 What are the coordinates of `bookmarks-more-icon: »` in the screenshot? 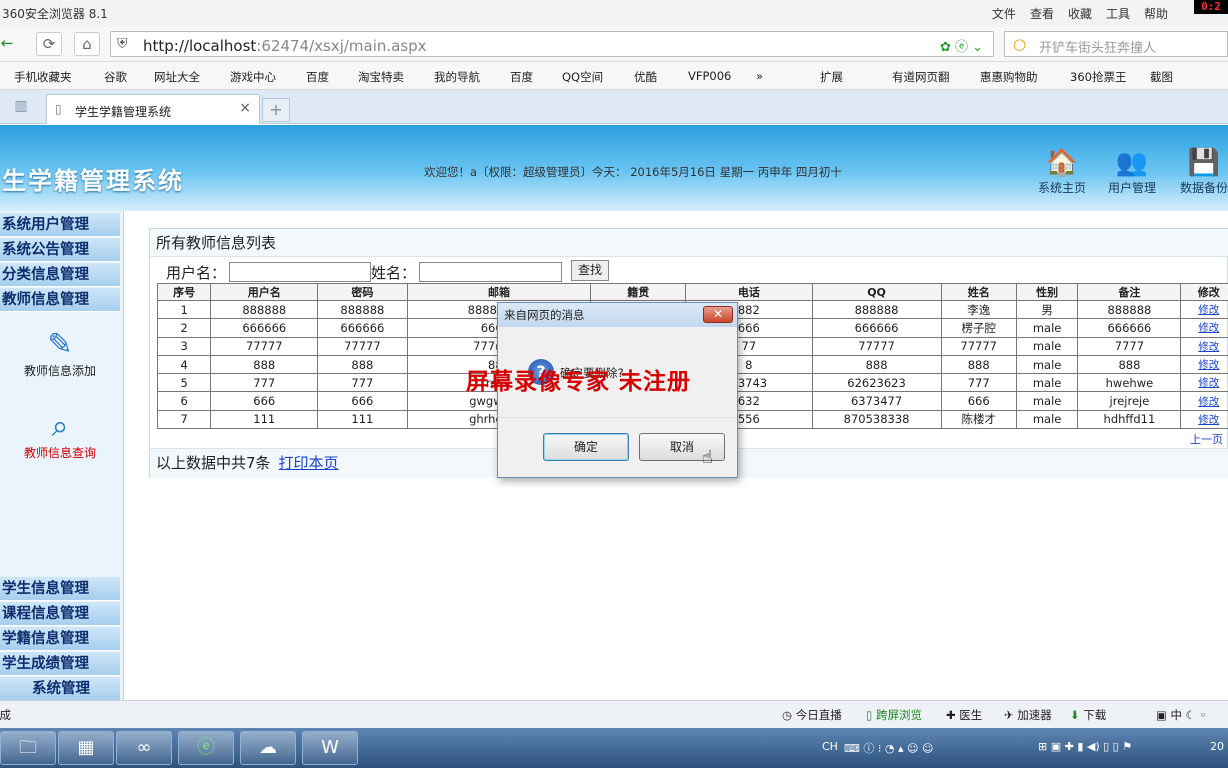 It's located at (759, 76).